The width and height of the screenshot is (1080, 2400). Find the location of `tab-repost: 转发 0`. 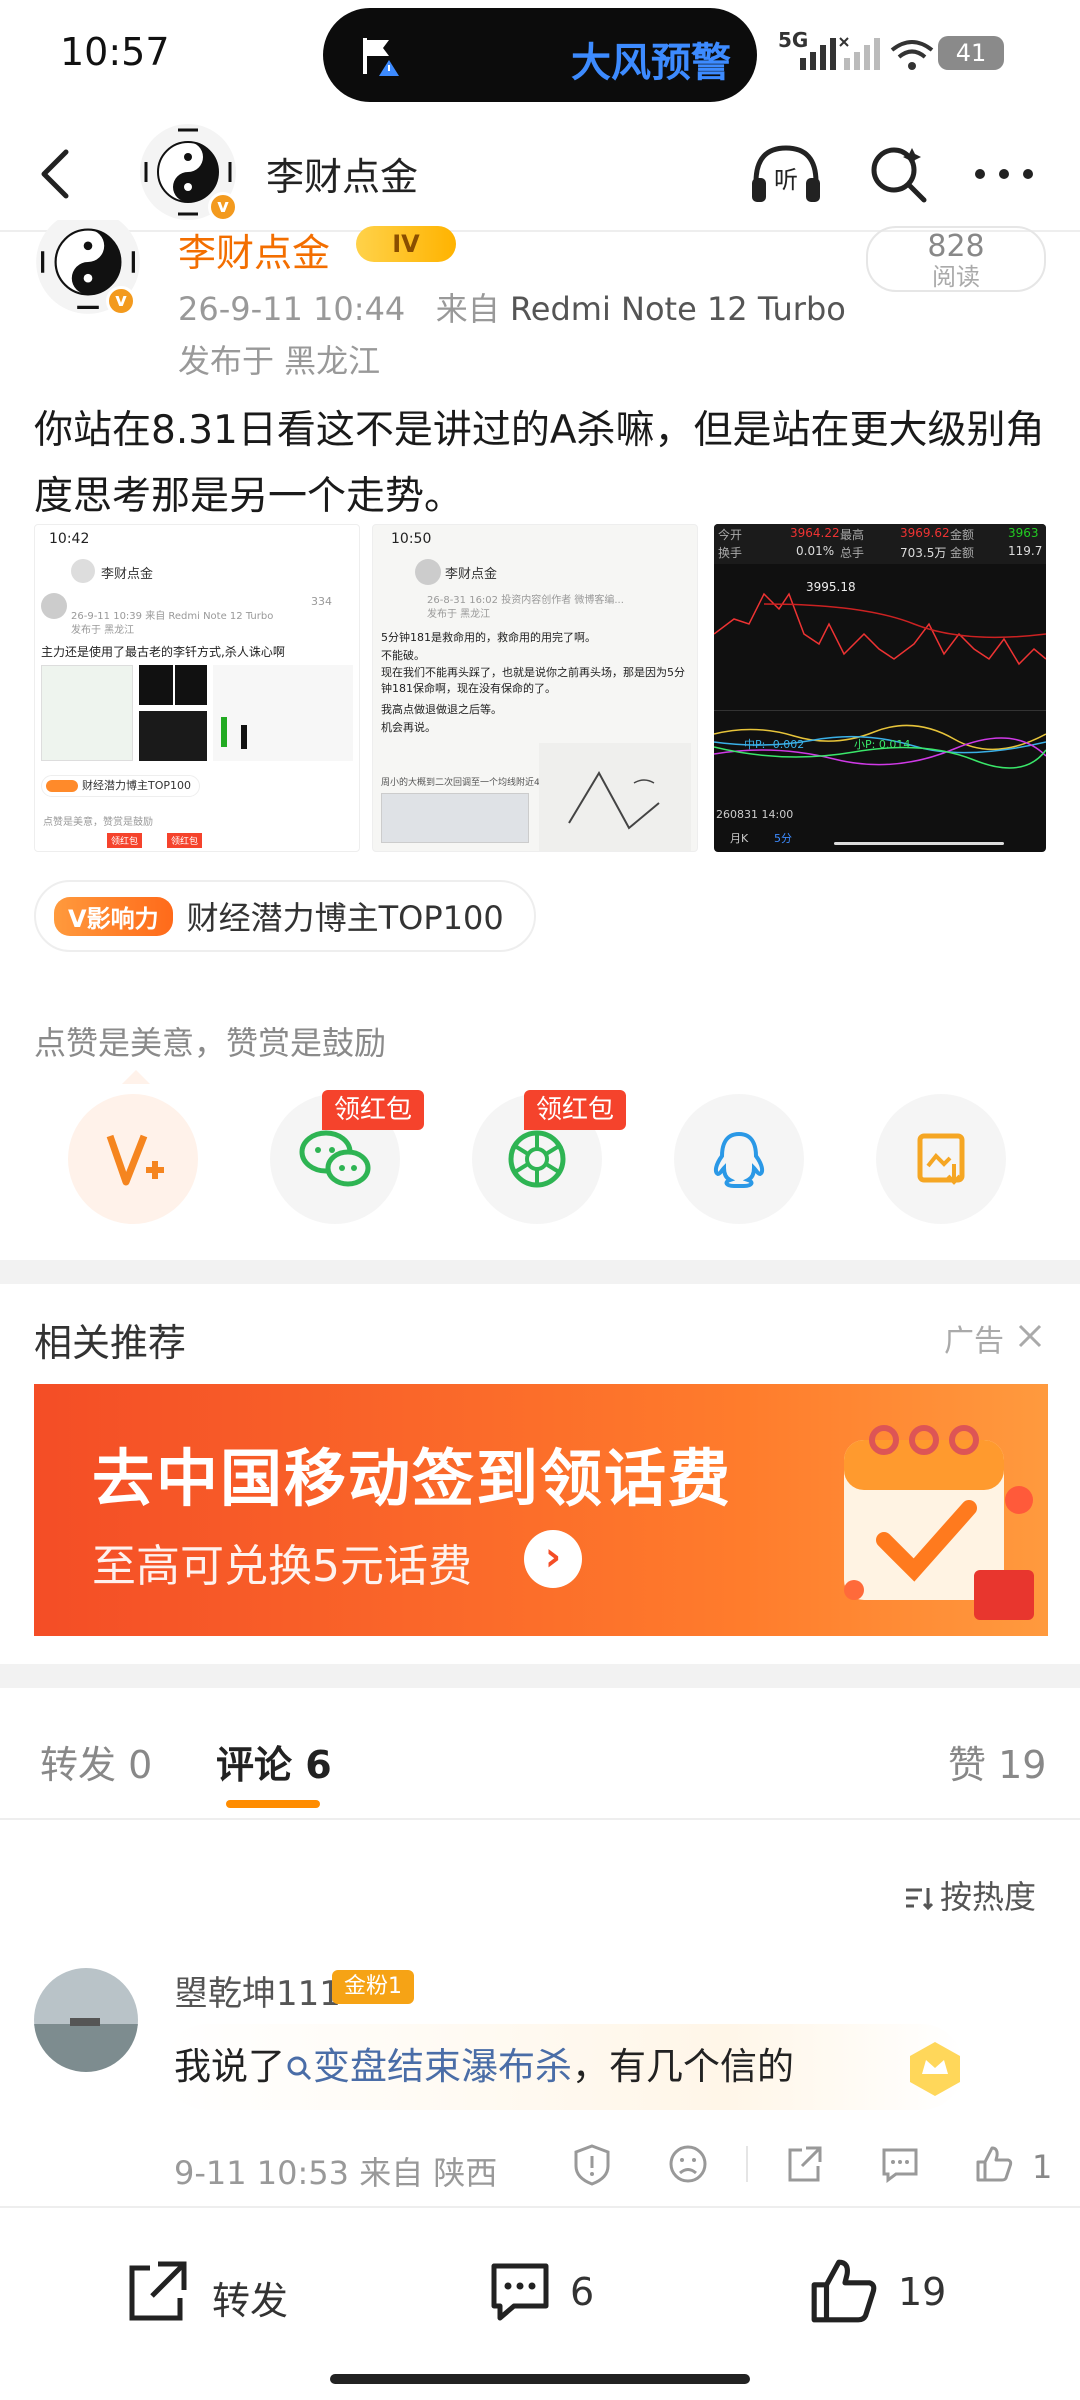

tab-repost: 转发 0 is located at coordinates (96, 1761).